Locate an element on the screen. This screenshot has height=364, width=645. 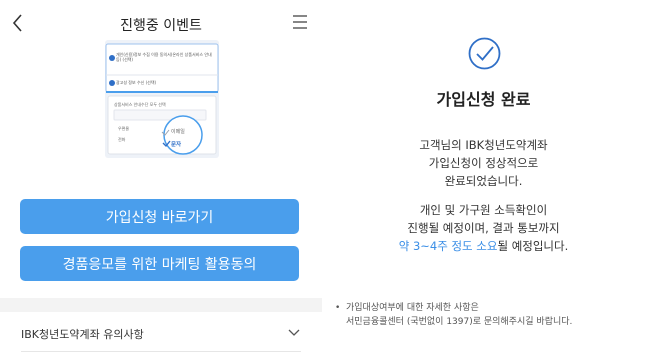
menu-button is located at coordinates (300, 22).